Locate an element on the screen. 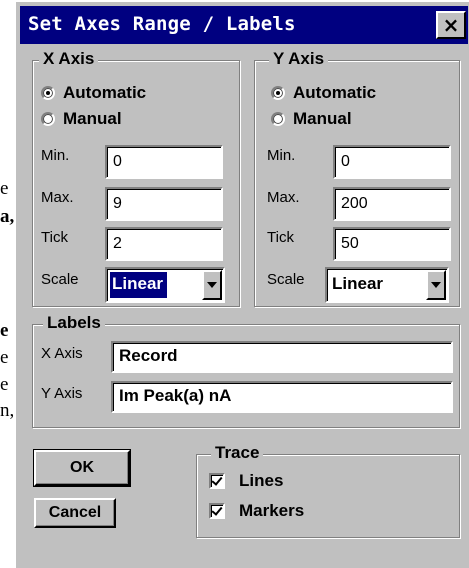  ok-button: OK is located at coordinates (82, 468).